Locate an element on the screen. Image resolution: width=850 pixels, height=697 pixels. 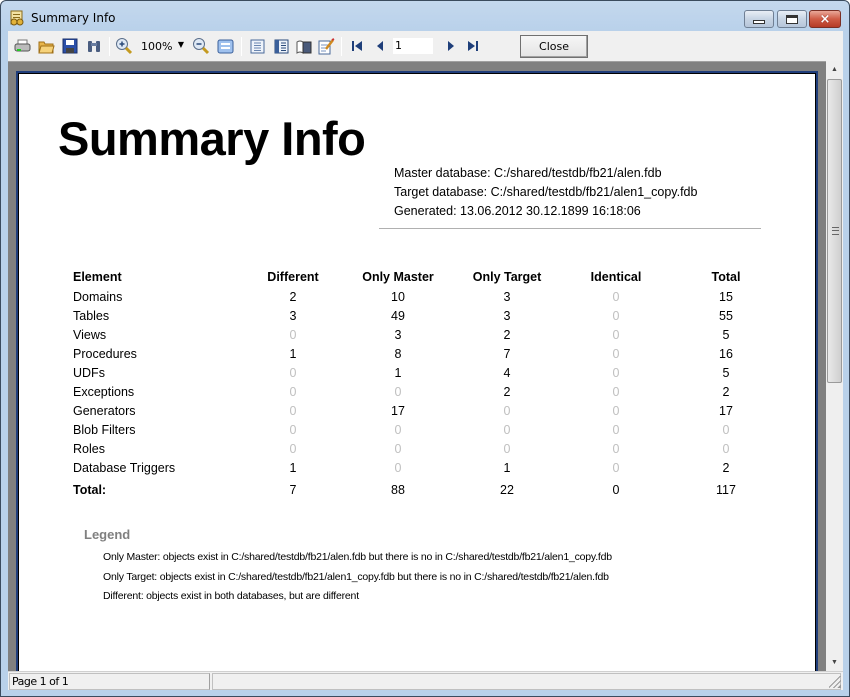
header-divider is located at coordinates (570, 228).